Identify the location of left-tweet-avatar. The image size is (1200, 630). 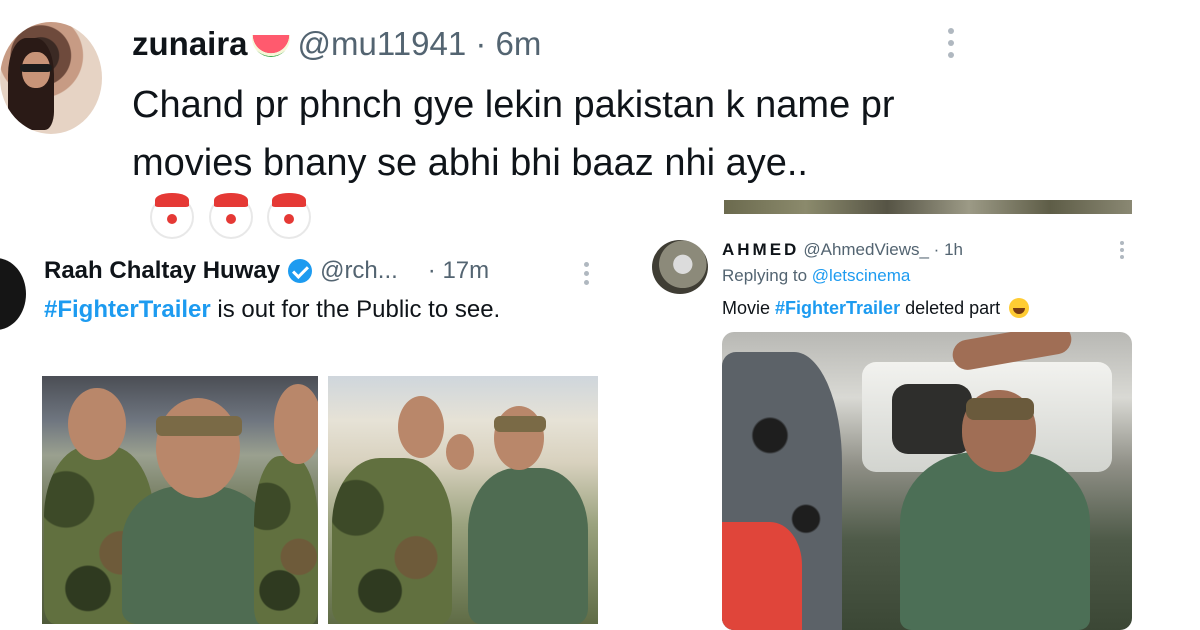
(13, 294).